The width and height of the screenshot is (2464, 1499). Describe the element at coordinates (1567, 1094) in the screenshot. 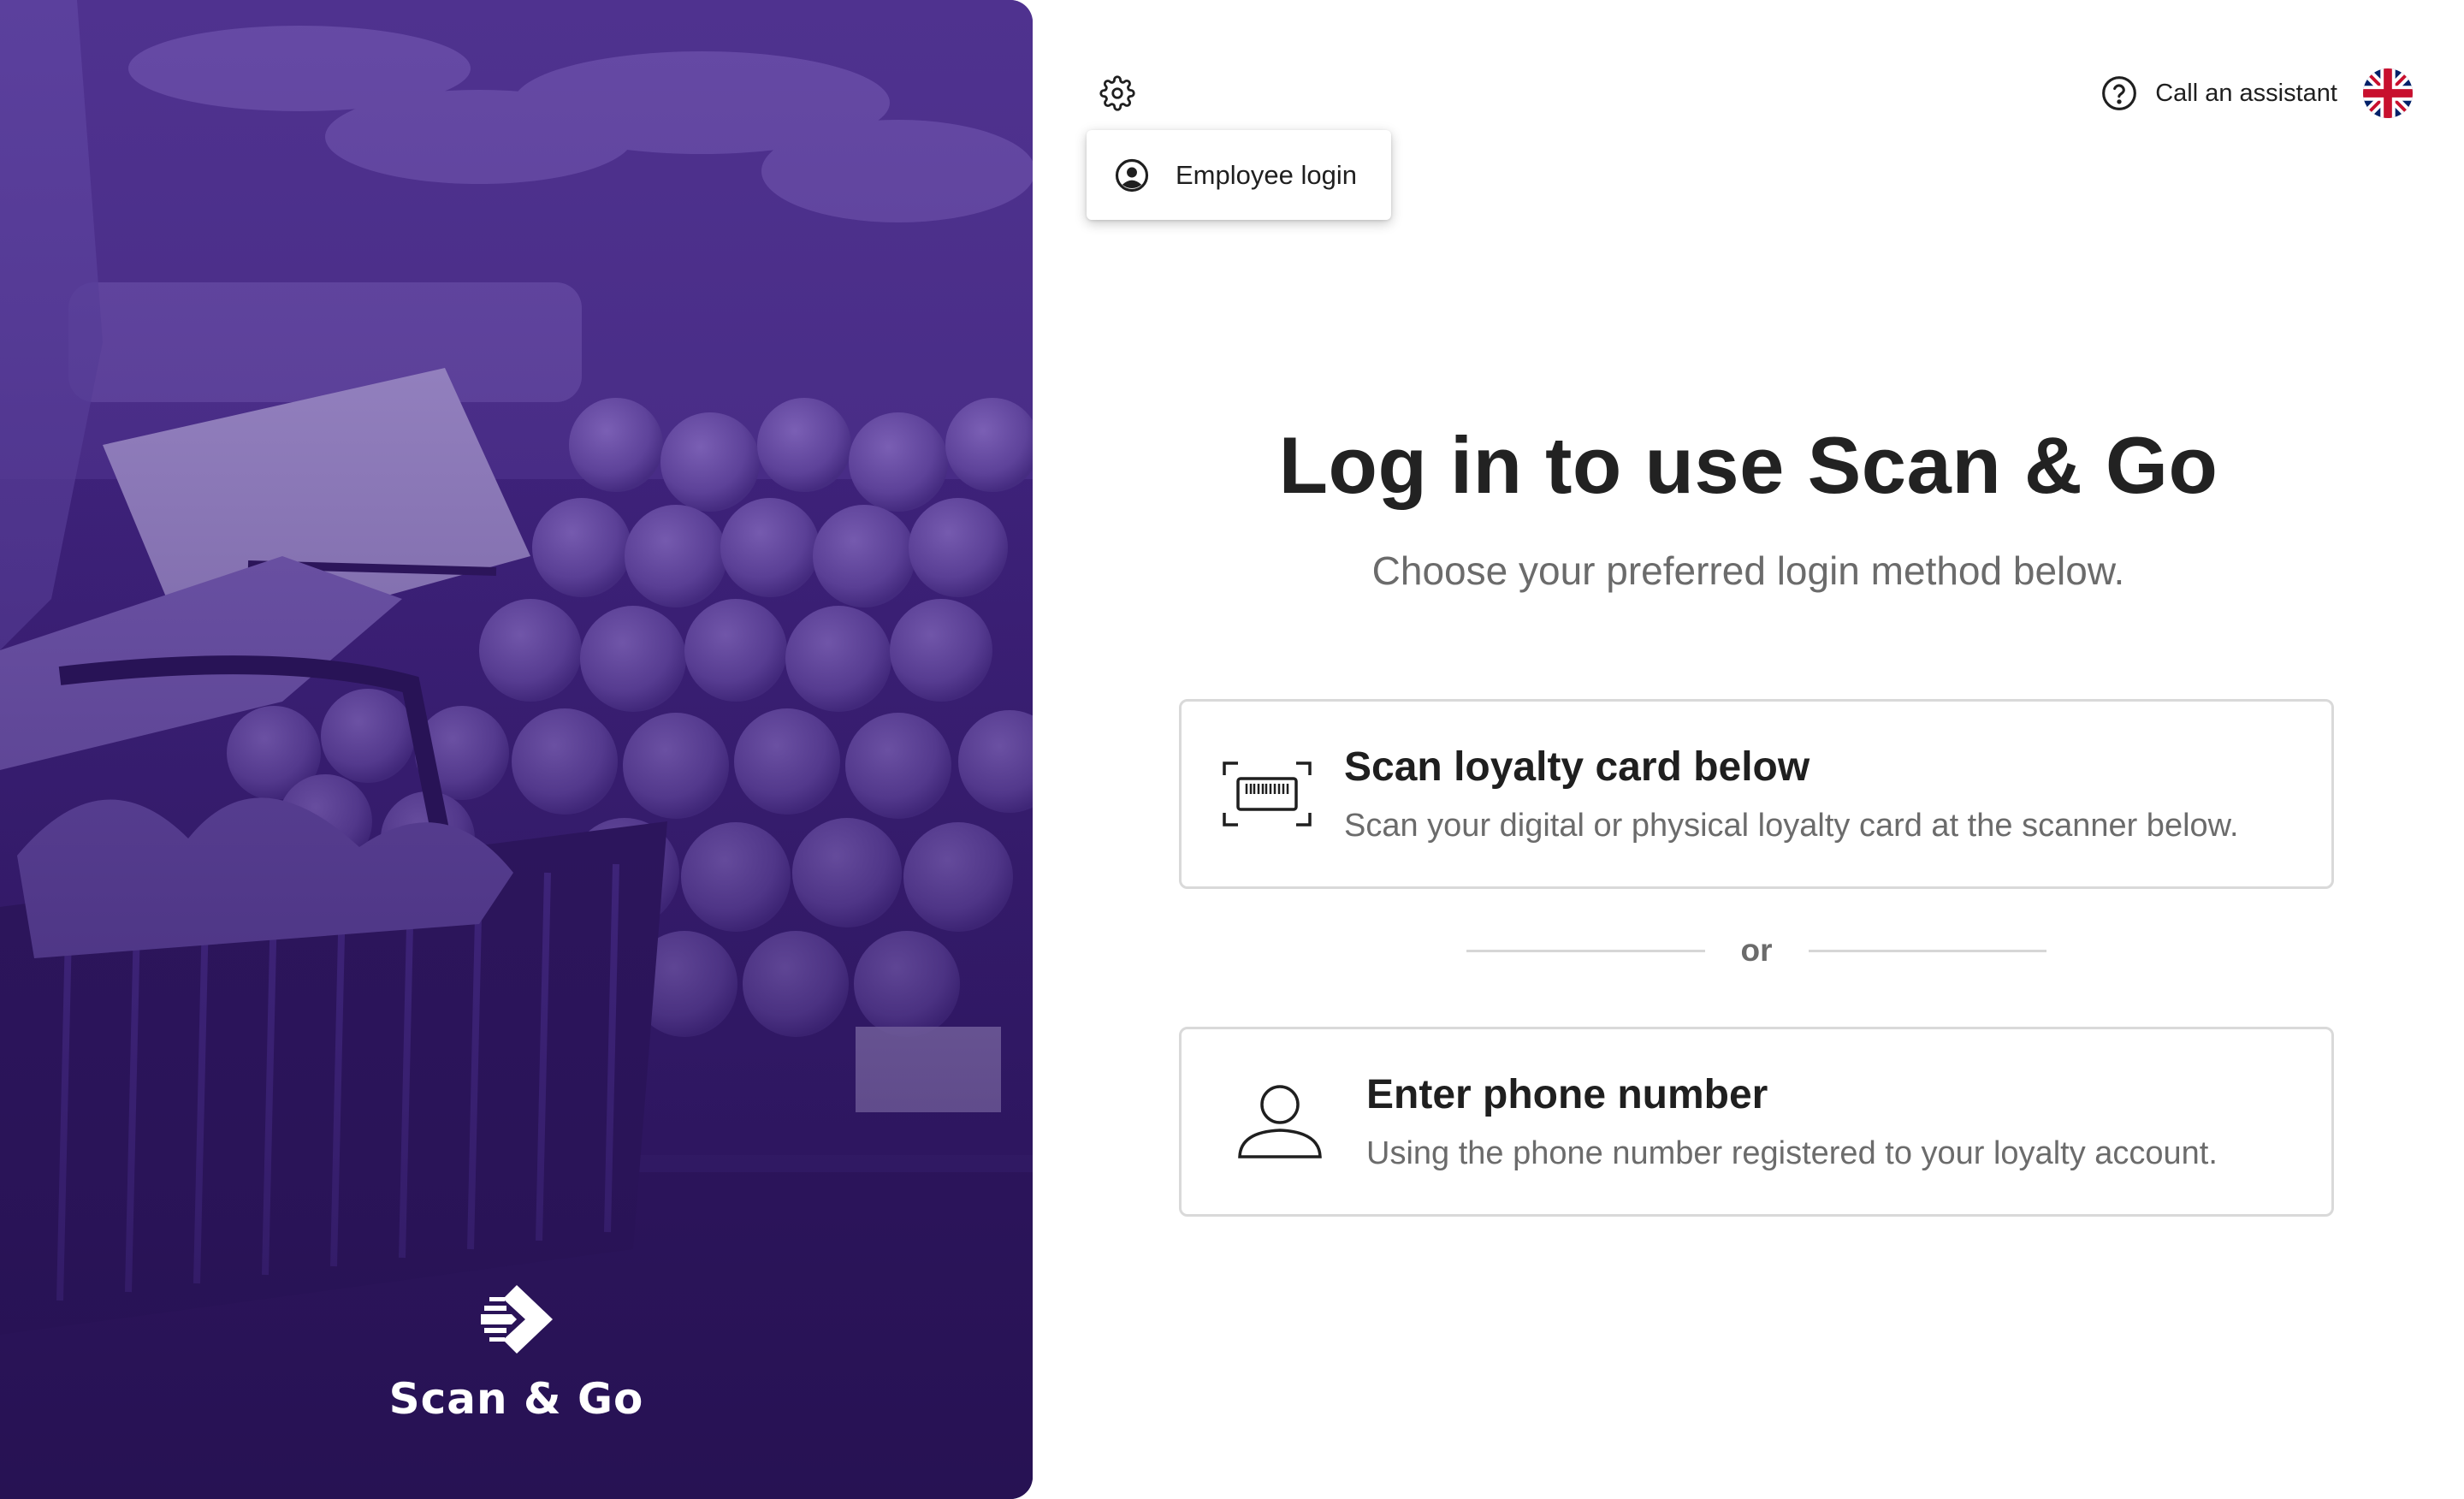

I see `phone-card-title: Enter phone number` at that location.